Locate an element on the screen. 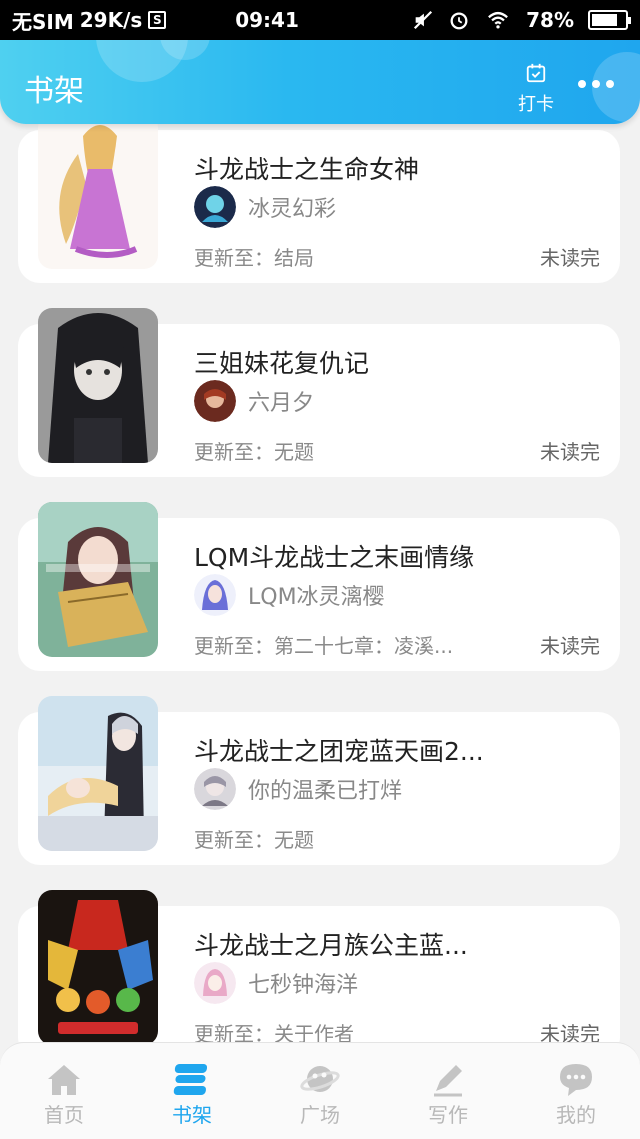 This screenshot has width=640, height=1139. author-row: 你的温柔已打烊 is located at coordinates (298, 789).